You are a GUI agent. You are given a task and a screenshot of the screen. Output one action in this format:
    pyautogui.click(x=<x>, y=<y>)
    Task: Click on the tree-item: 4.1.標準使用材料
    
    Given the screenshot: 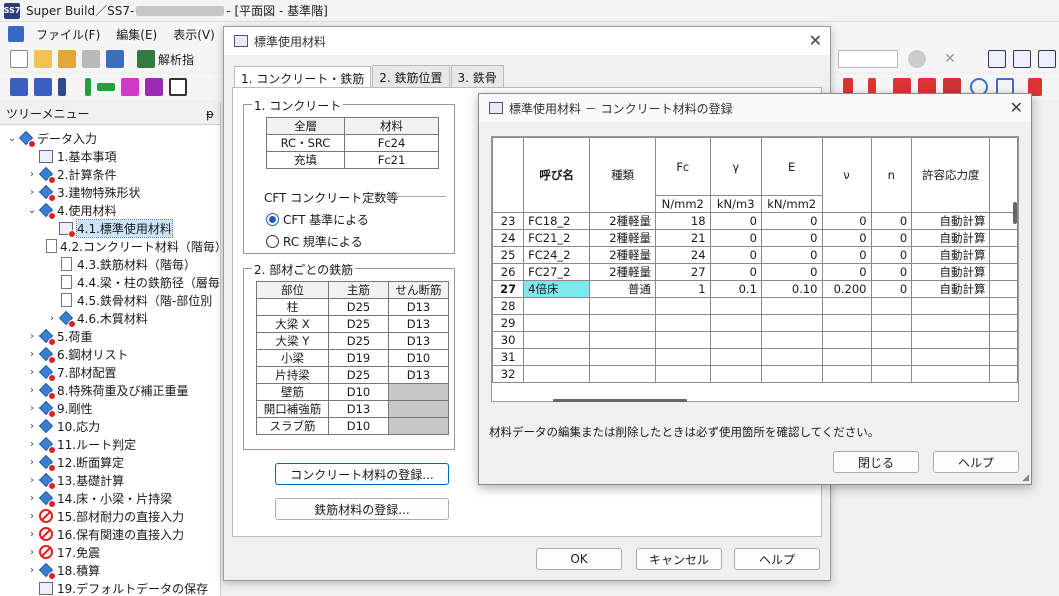 What is the action you would take?
    pyautogui.click(x=110, y=228)
    